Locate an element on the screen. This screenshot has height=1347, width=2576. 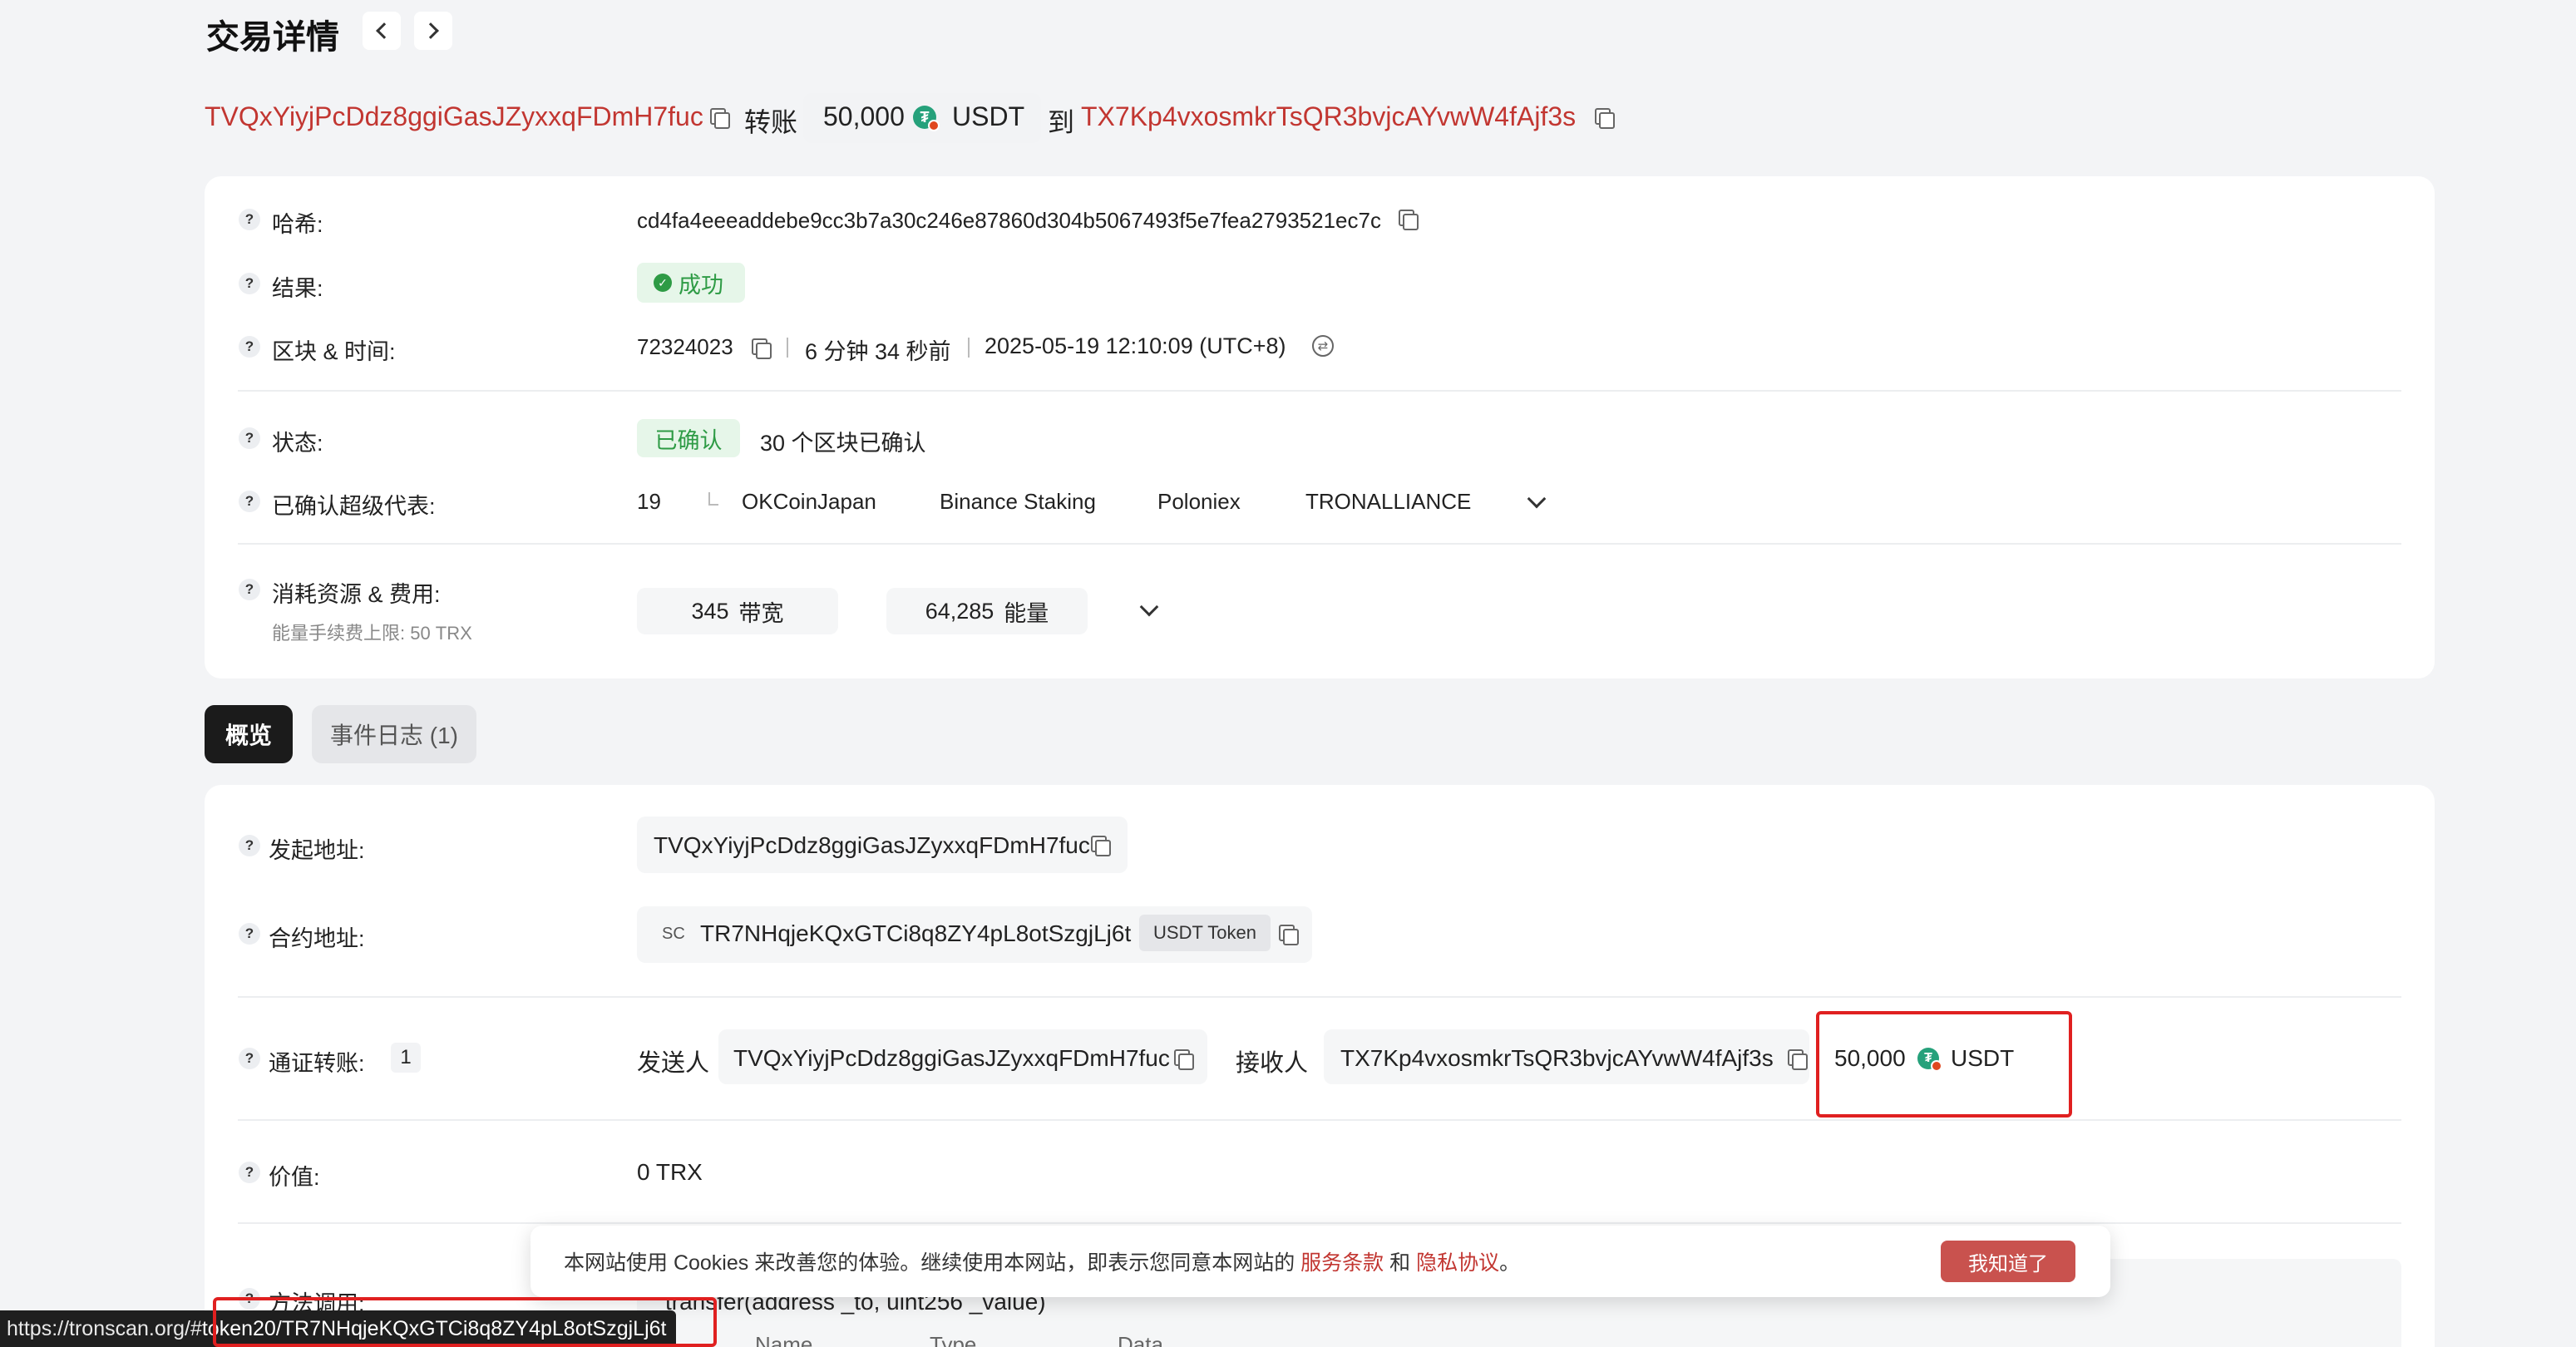
transfer-amount: 50,000 is located at coordinates (1870, 1058).